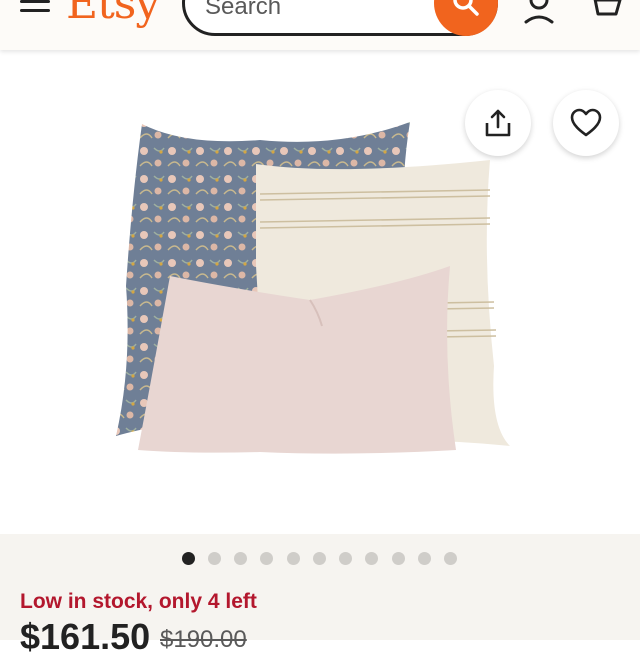 This screenshot has width=640, height=658. What do you see at coordinates (539, 12) in the screenshot?
I see `user-icon` at bounding box center [539, 12].